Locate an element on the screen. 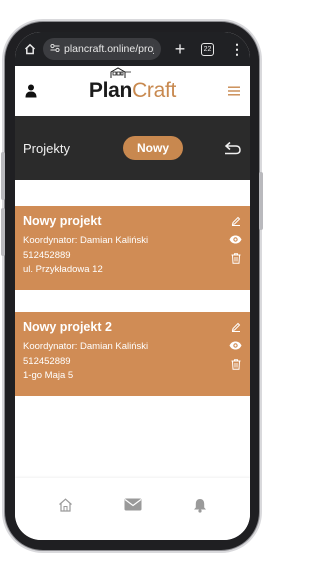 This screenshot has width=320, height=570. plus-icon: + is located at coordinates (180, 49).